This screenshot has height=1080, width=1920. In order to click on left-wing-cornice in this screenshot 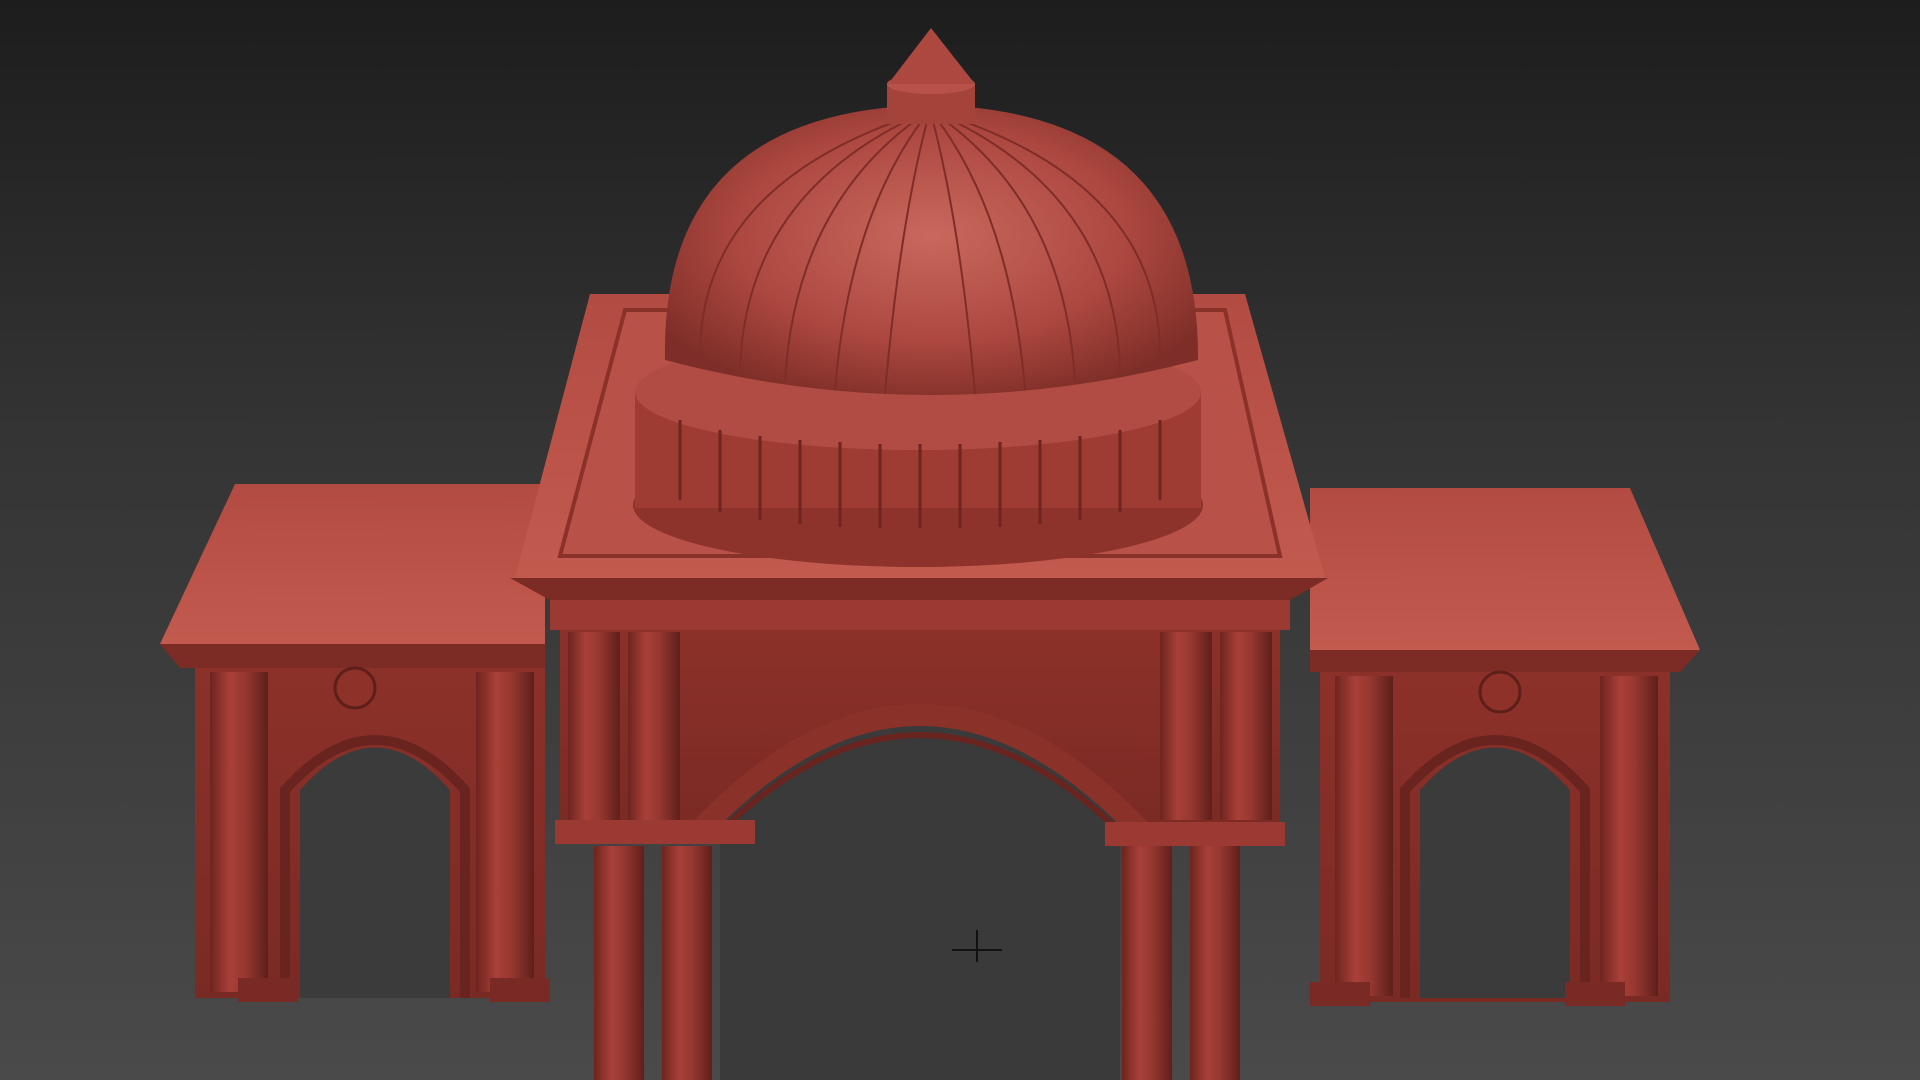, I will do `click(352, 656)`.